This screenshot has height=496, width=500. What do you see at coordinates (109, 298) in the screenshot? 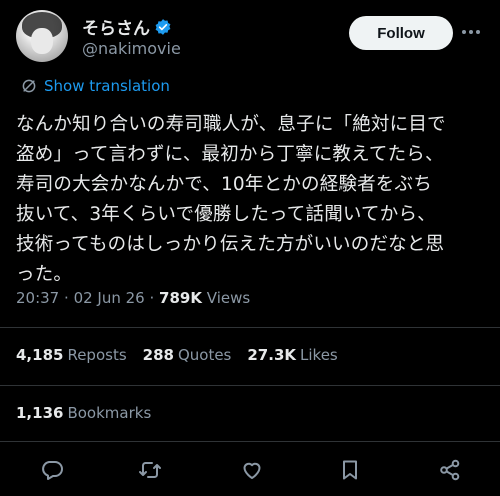
I see `tweet-date: 02 Jun 26` at bounding box center [109, 298].